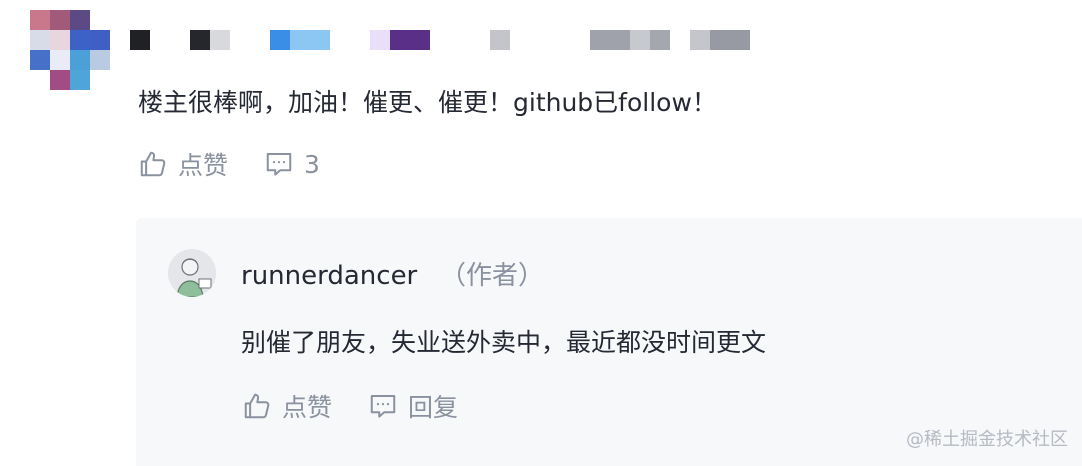  What do you see at coordinates (987, 439) in the screenshot?
I see `site-watermark: @稀土掘金技术社区` at bounding box center [987, 439].